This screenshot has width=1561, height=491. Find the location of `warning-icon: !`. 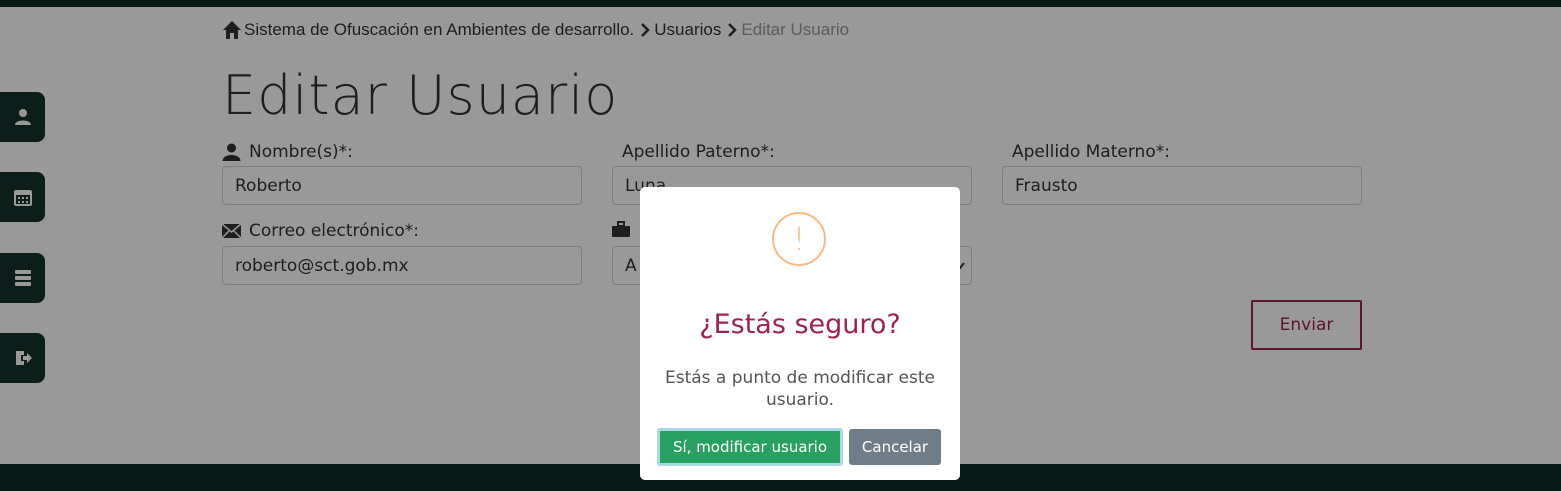

warning-icon: ! is located at coordinates (799, 239).